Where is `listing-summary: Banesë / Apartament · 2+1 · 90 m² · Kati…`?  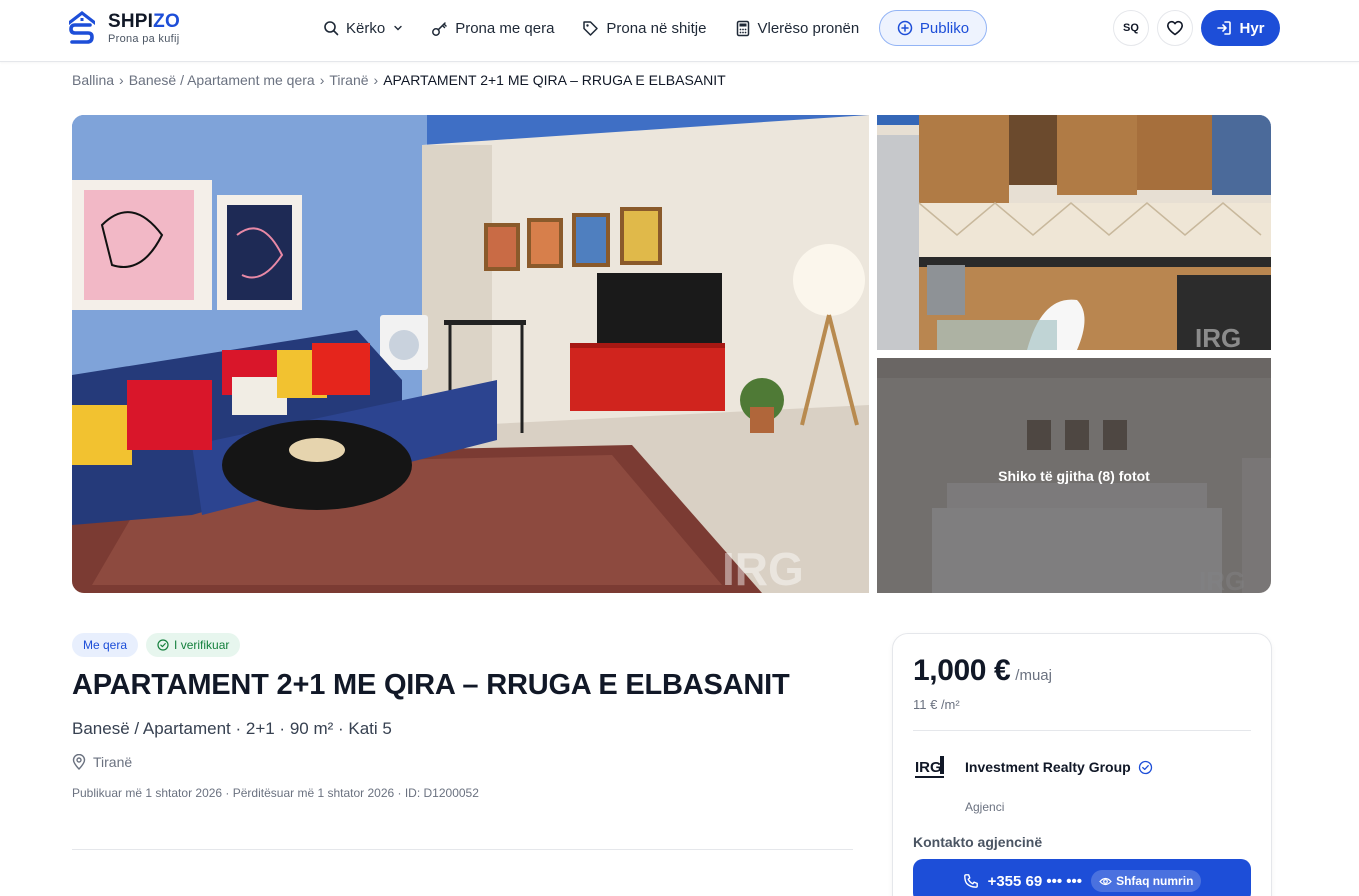 listing-summary: Banesë / Apartament · 2+1 · 90 m² · Kati… is located at coordinates (232, 728).